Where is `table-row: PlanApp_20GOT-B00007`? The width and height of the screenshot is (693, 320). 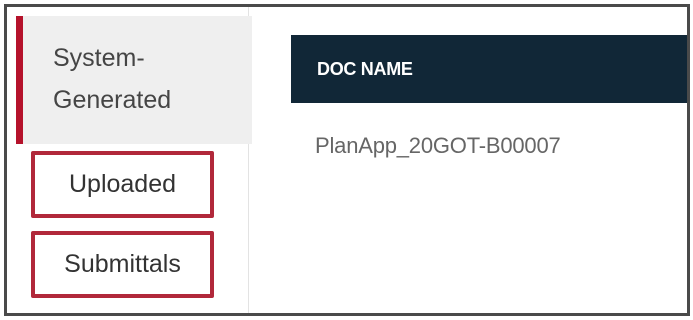 table-row: PlanApp_20GOT-B00007 is located at coordinates (438, 146).